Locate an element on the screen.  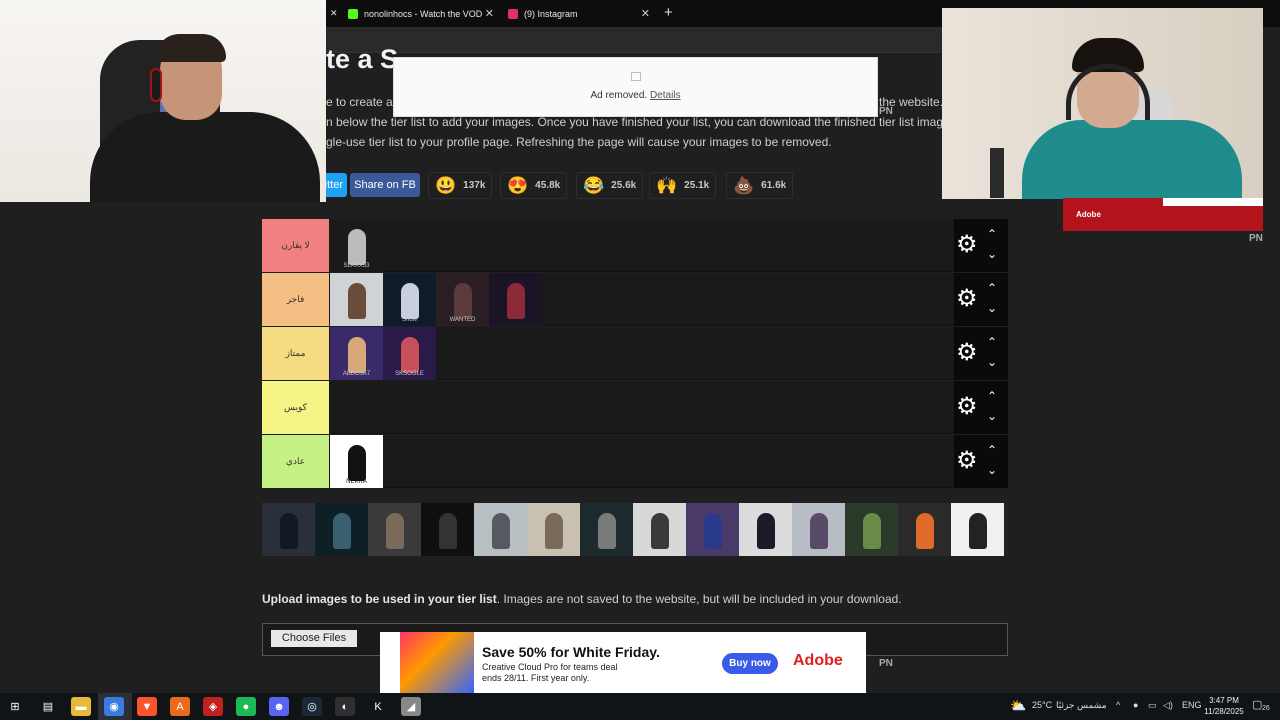
volume-icon: ◁) is located at coordinates (1168, 705).